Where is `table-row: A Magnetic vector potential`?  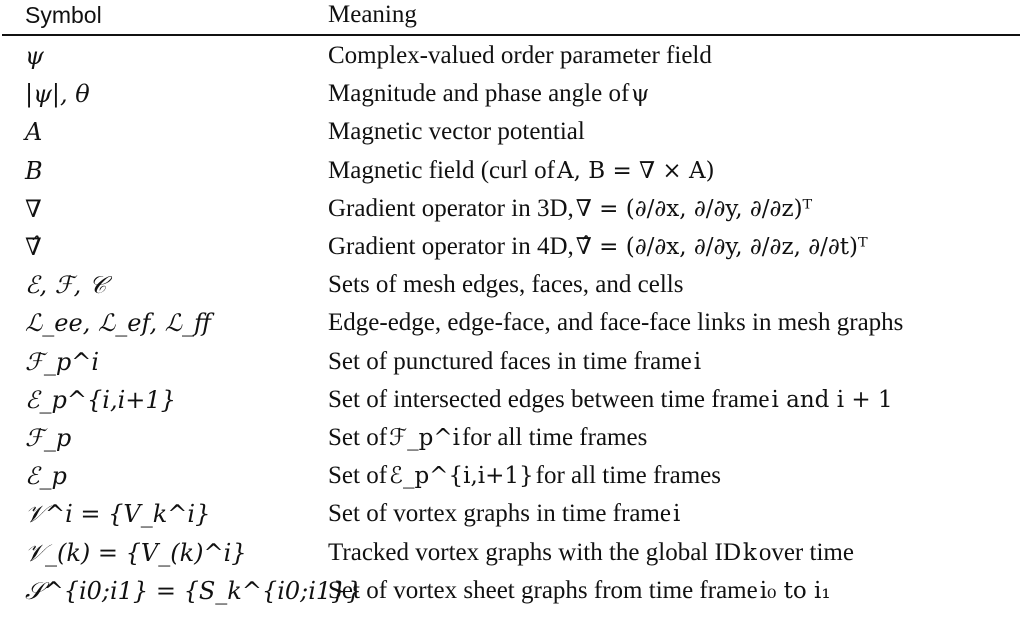 table-row: A Magnetic vector potential is located at coordinates (516, 132).